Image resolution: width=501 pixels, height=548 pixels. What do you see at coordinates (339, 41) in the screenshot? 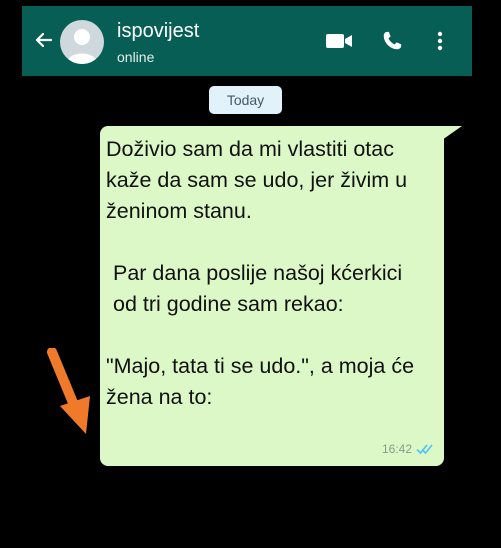
I see `video-call-icon` at bounding box center [339, 41].